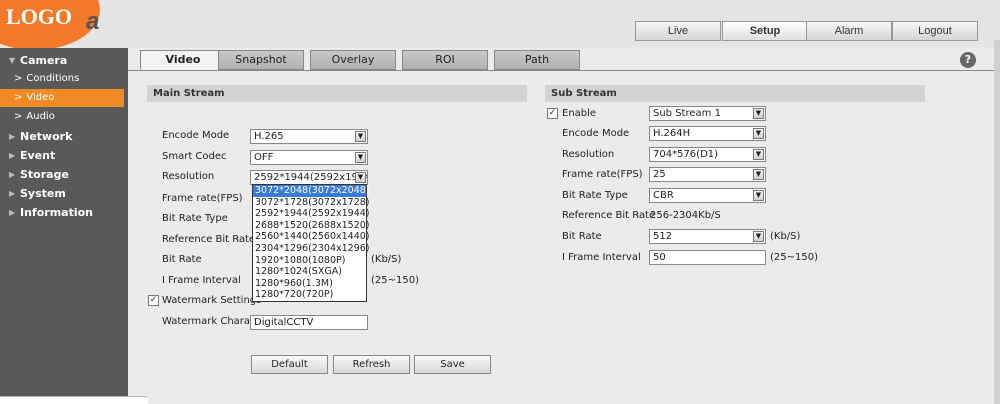 The width and height of the screenshot is (1000, 404). I want to click on sub-bit-rate-label: Bit Rate, so click(582, 236).